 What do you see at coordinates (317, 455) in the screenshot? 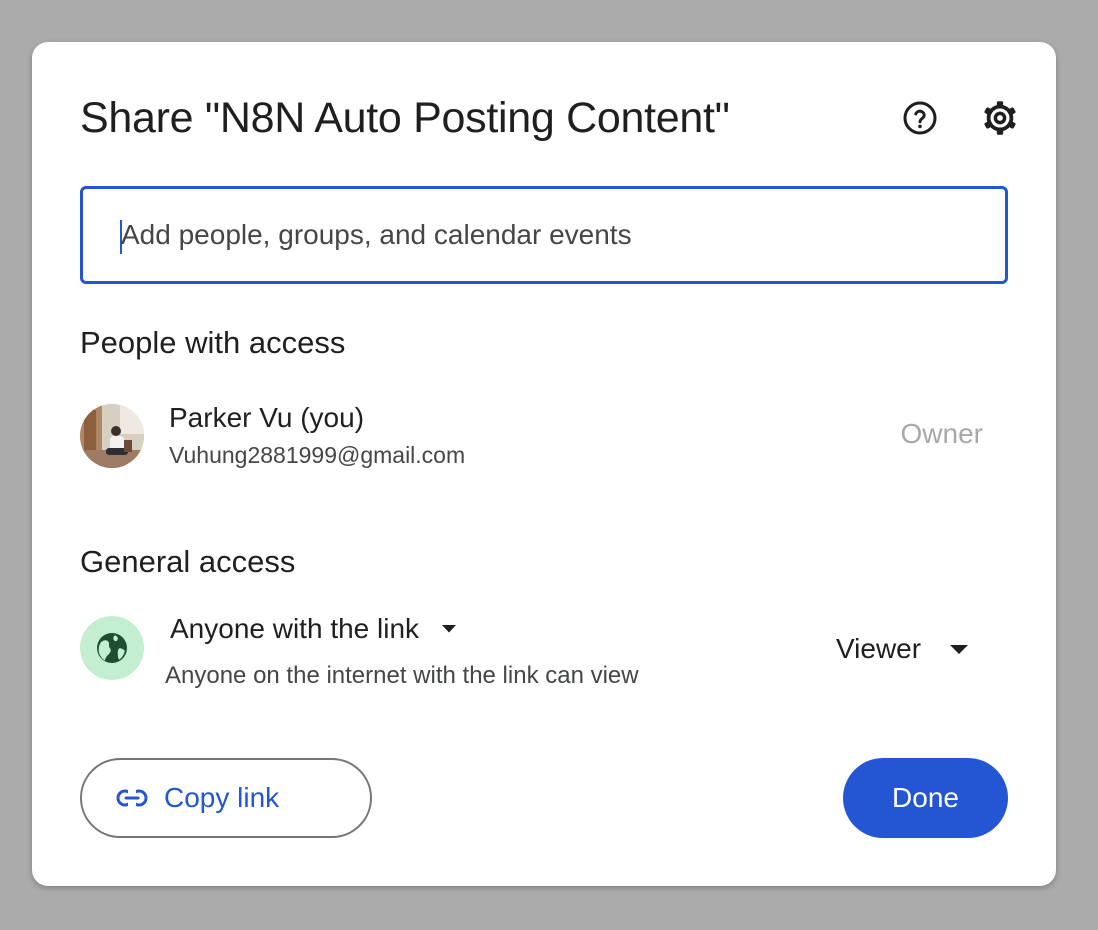
I see `person-email: Vuhung2881999@gmail.com` at bounding box center [317, 455].